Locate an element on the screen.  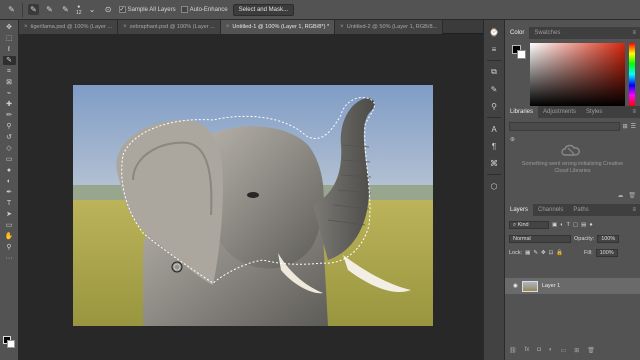
type-icon: T is located at coordinates (9, 203).